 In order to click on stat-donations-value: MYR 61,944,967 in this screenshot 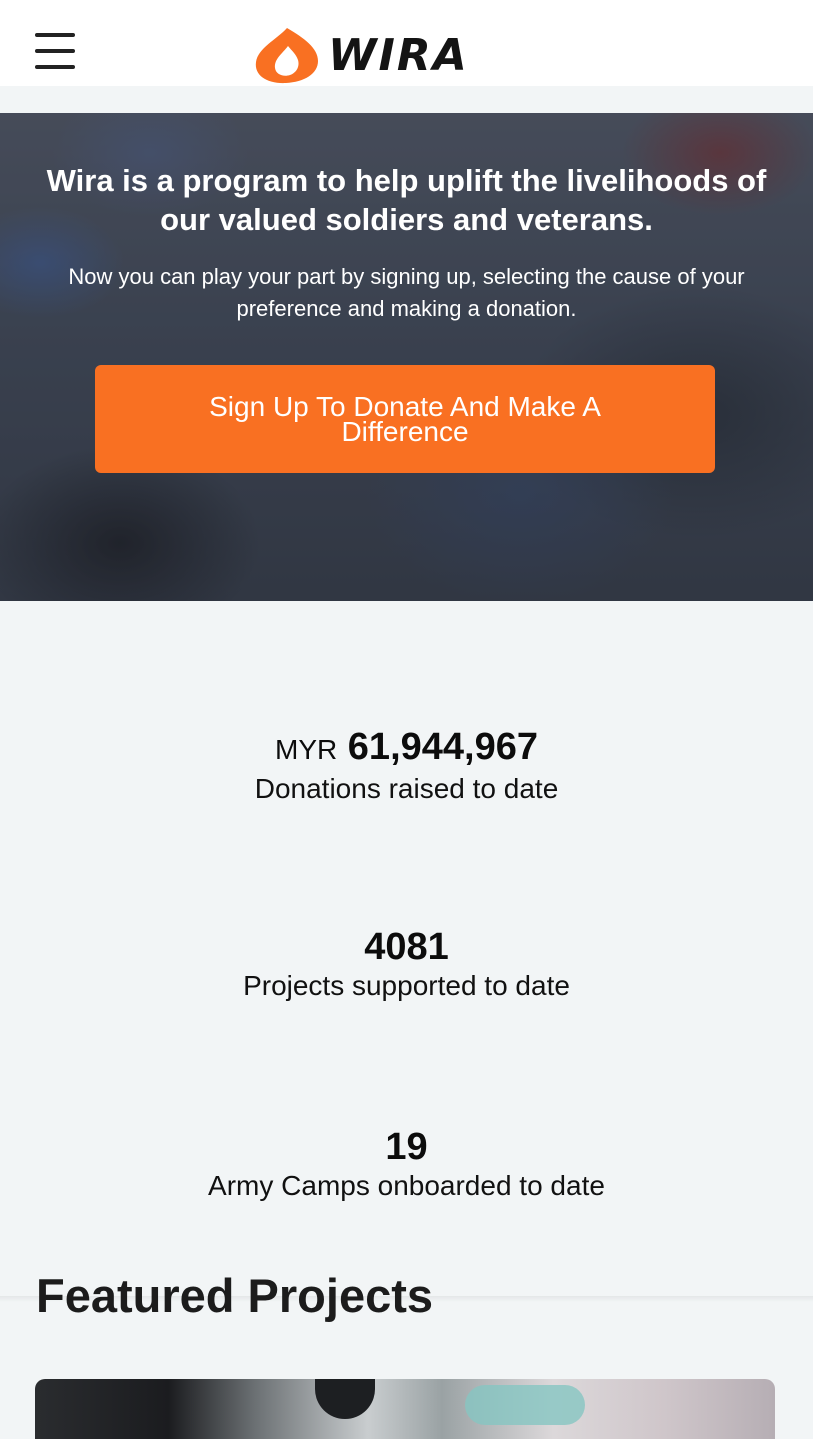, I will do `click(406, 748)`.